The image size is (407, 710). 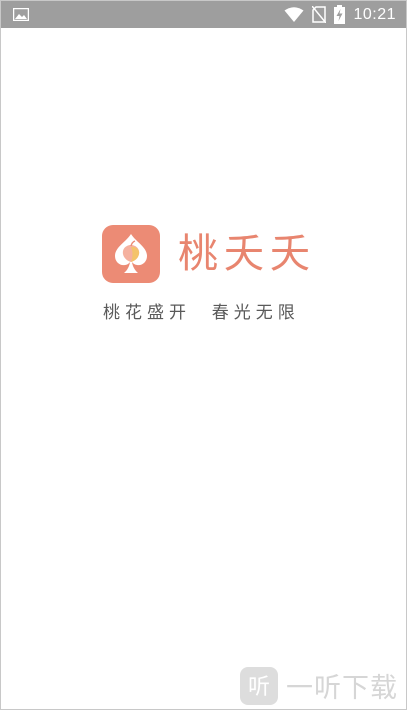 What do you see at coordinates (131, 254) in the screenshot?
I see `peach-spade-icon` at bounding box center [131, 254].